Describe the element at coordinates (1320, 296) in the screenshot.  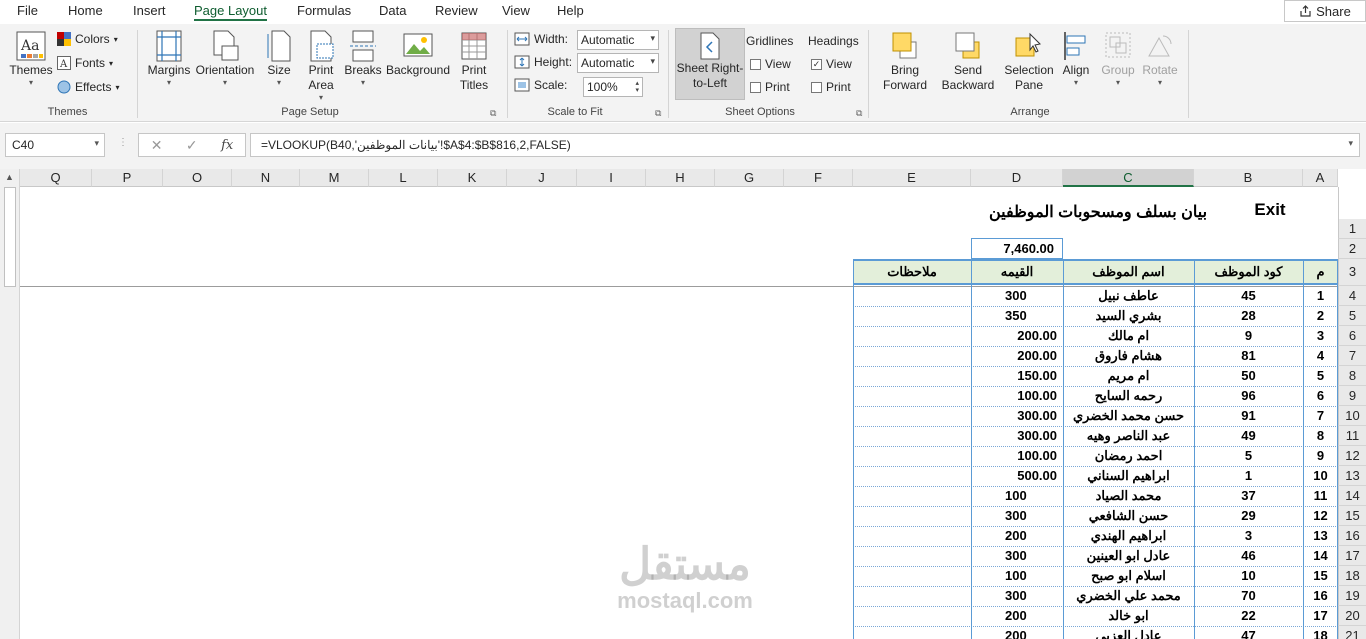
I see `cell-index: 1` at that location.